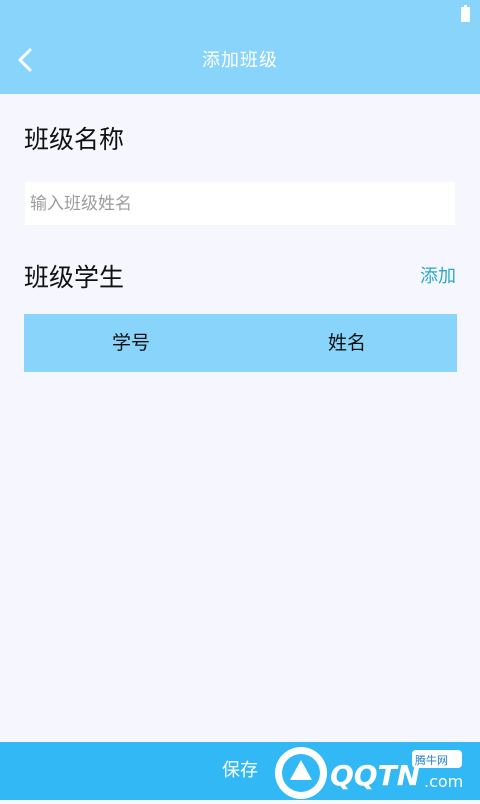 This screenshot has width=480, height=804. Describe the element at coordinates (347, 343) in the screenshot. I see `column-header-name: 姓名` at that location.